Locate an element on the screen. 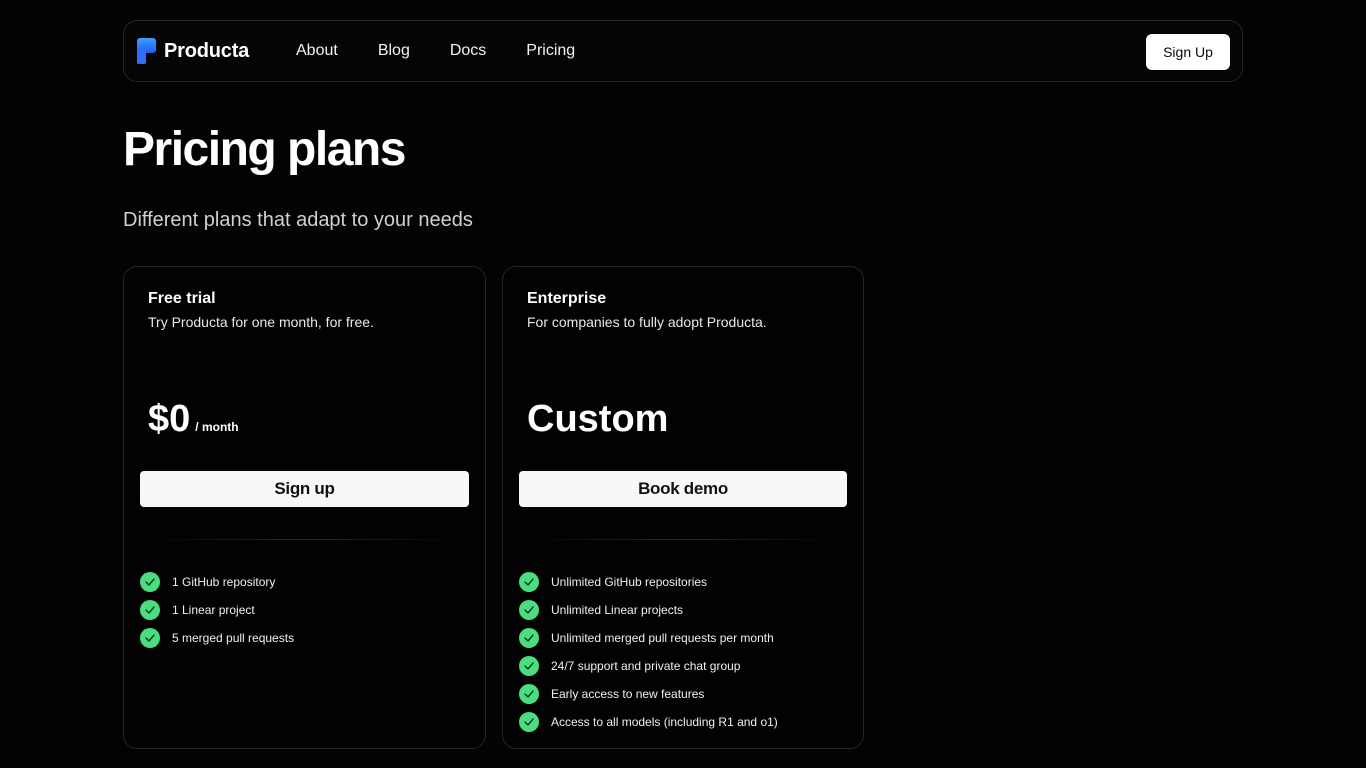  feature-item: 1 GitHub repository is located at coordinates (217, 582).